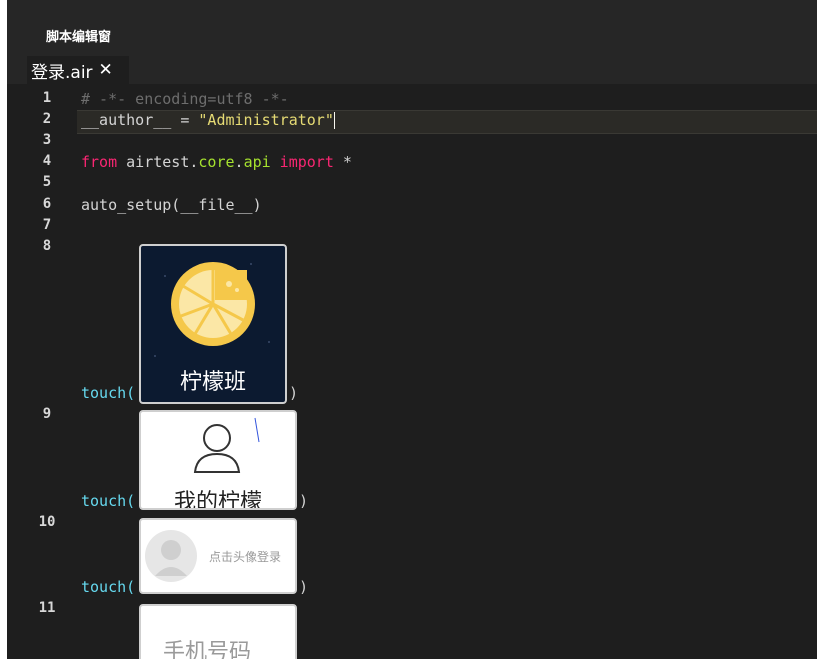  I want to click on close-icon: ✕, so click(106, 70).